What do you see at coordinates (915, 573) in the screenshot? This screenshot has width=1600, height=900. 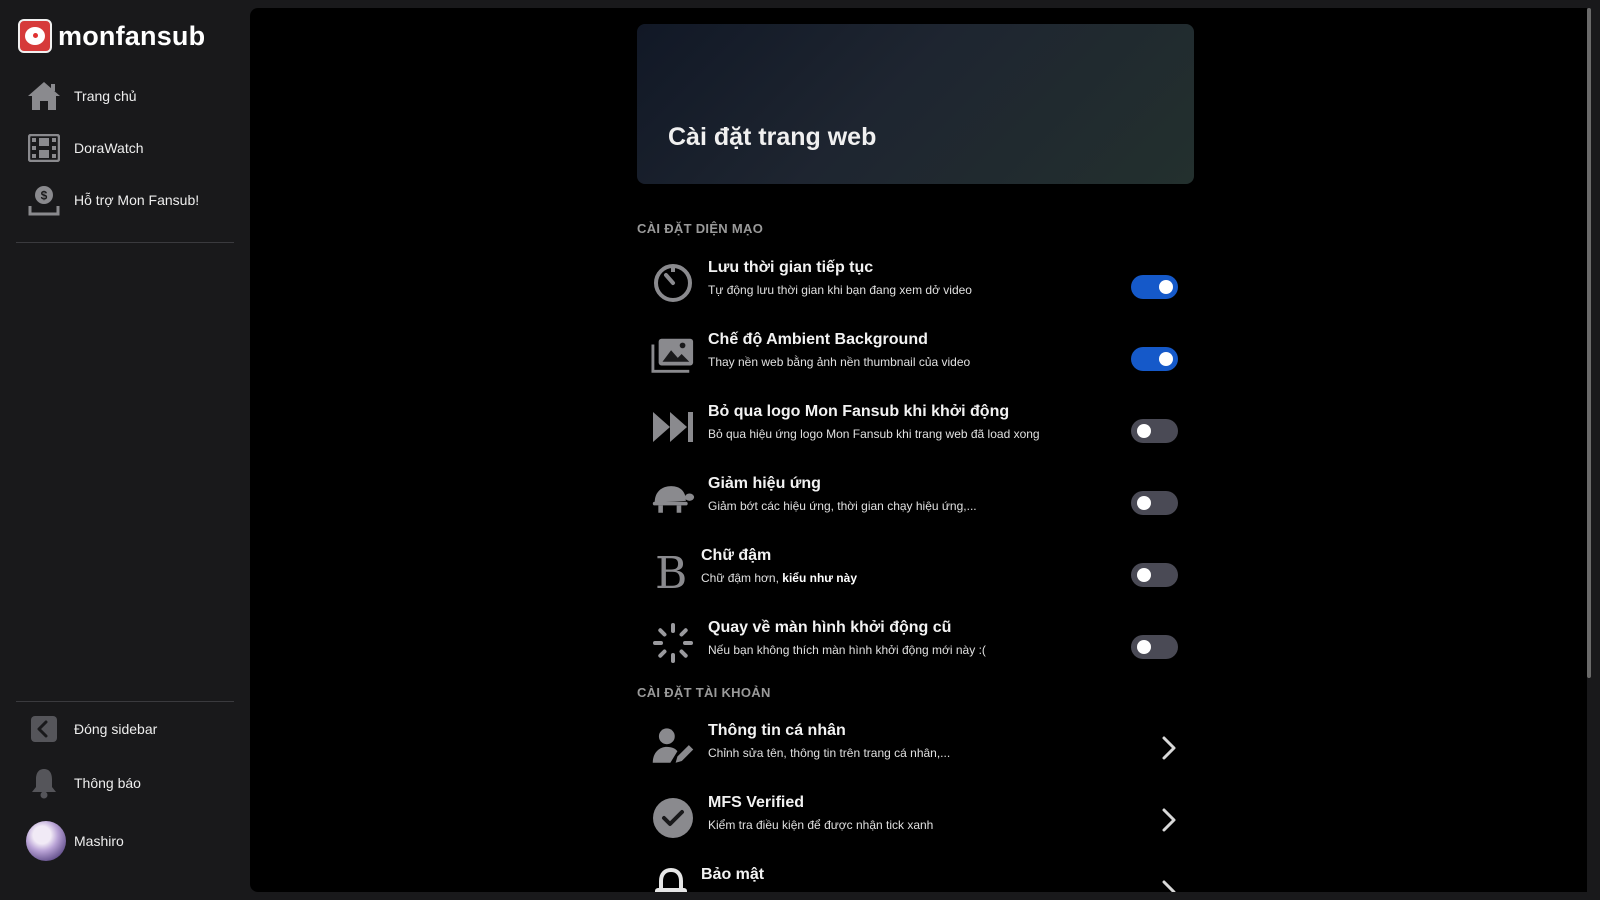 I see `setting-row-bold-text: B Chữ đậm Chữ đậm hơn, kiểu như này` at bounding box center [915, 573].